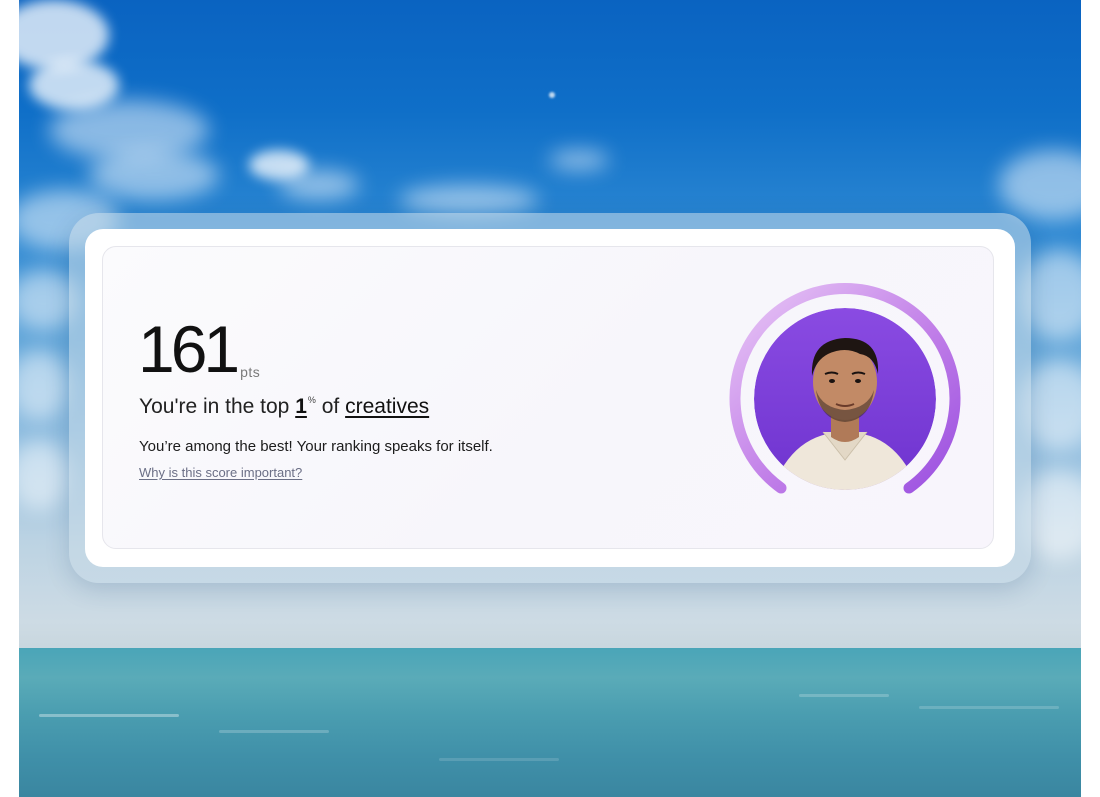  What do you see at coordinates (214, 406) in the screenshot?
I see `rank-prefix: You're in the top` at bounding box center [214, 406].